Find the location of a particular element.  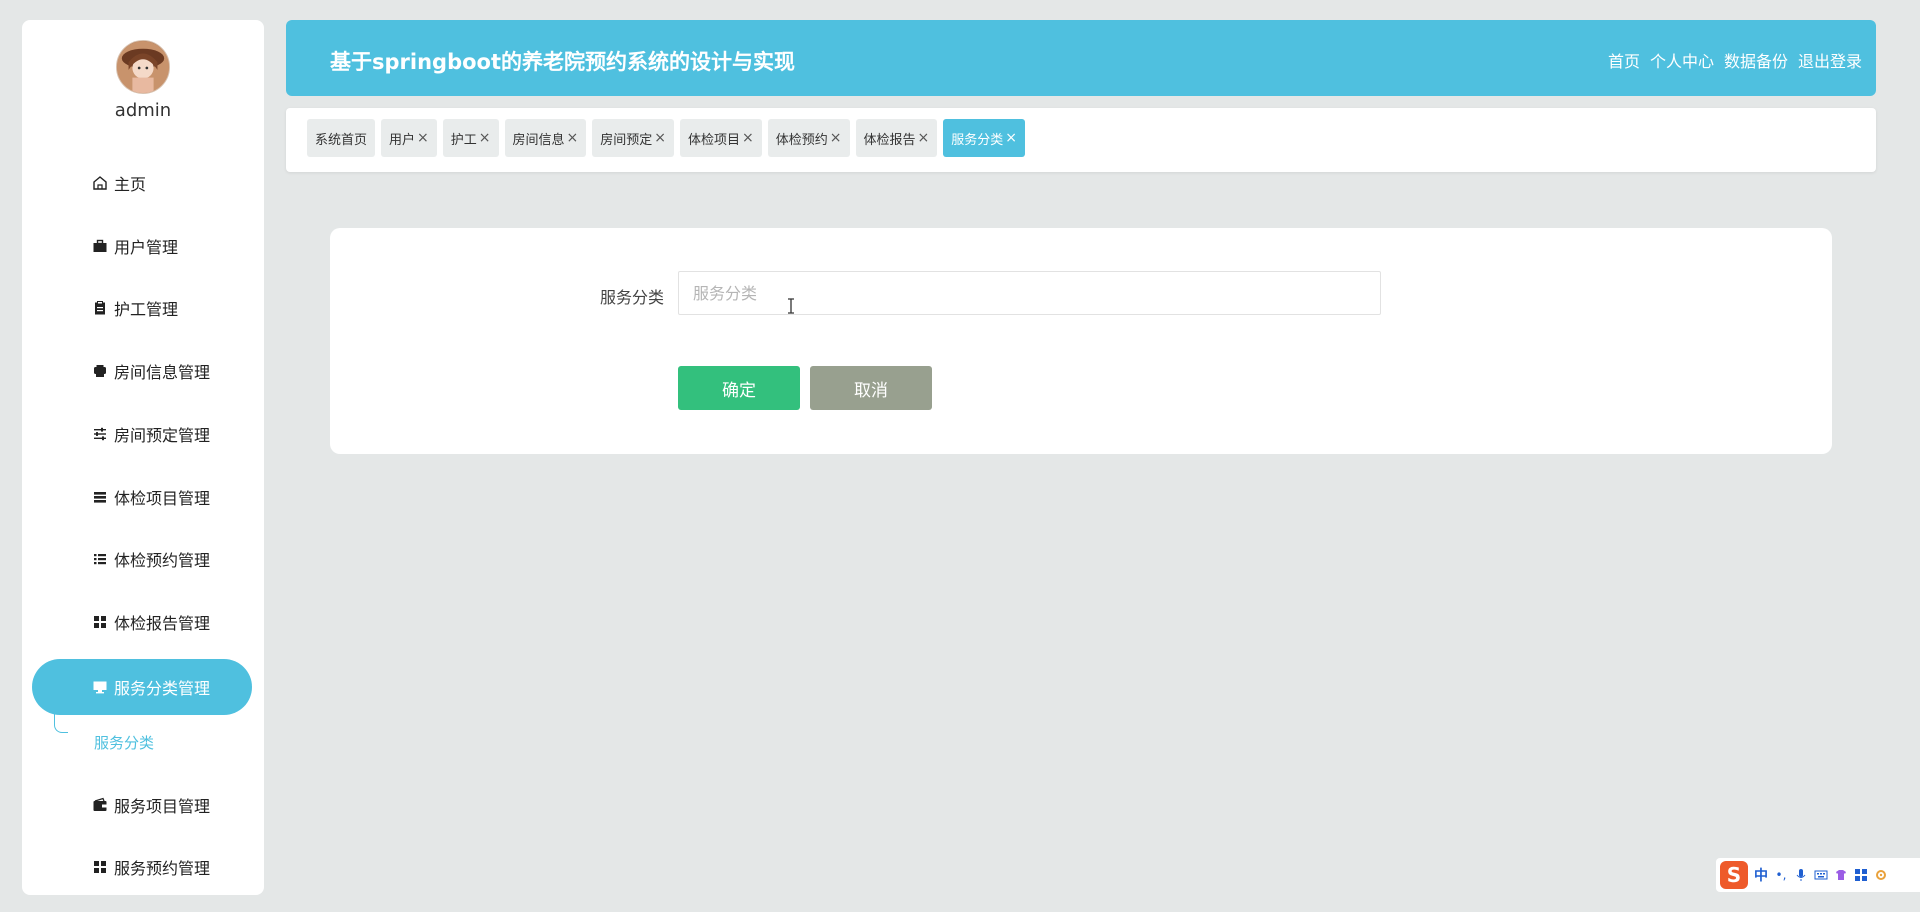

sidebar-item-service-items: 服务项目管理 is located at coordinates (142, 805).